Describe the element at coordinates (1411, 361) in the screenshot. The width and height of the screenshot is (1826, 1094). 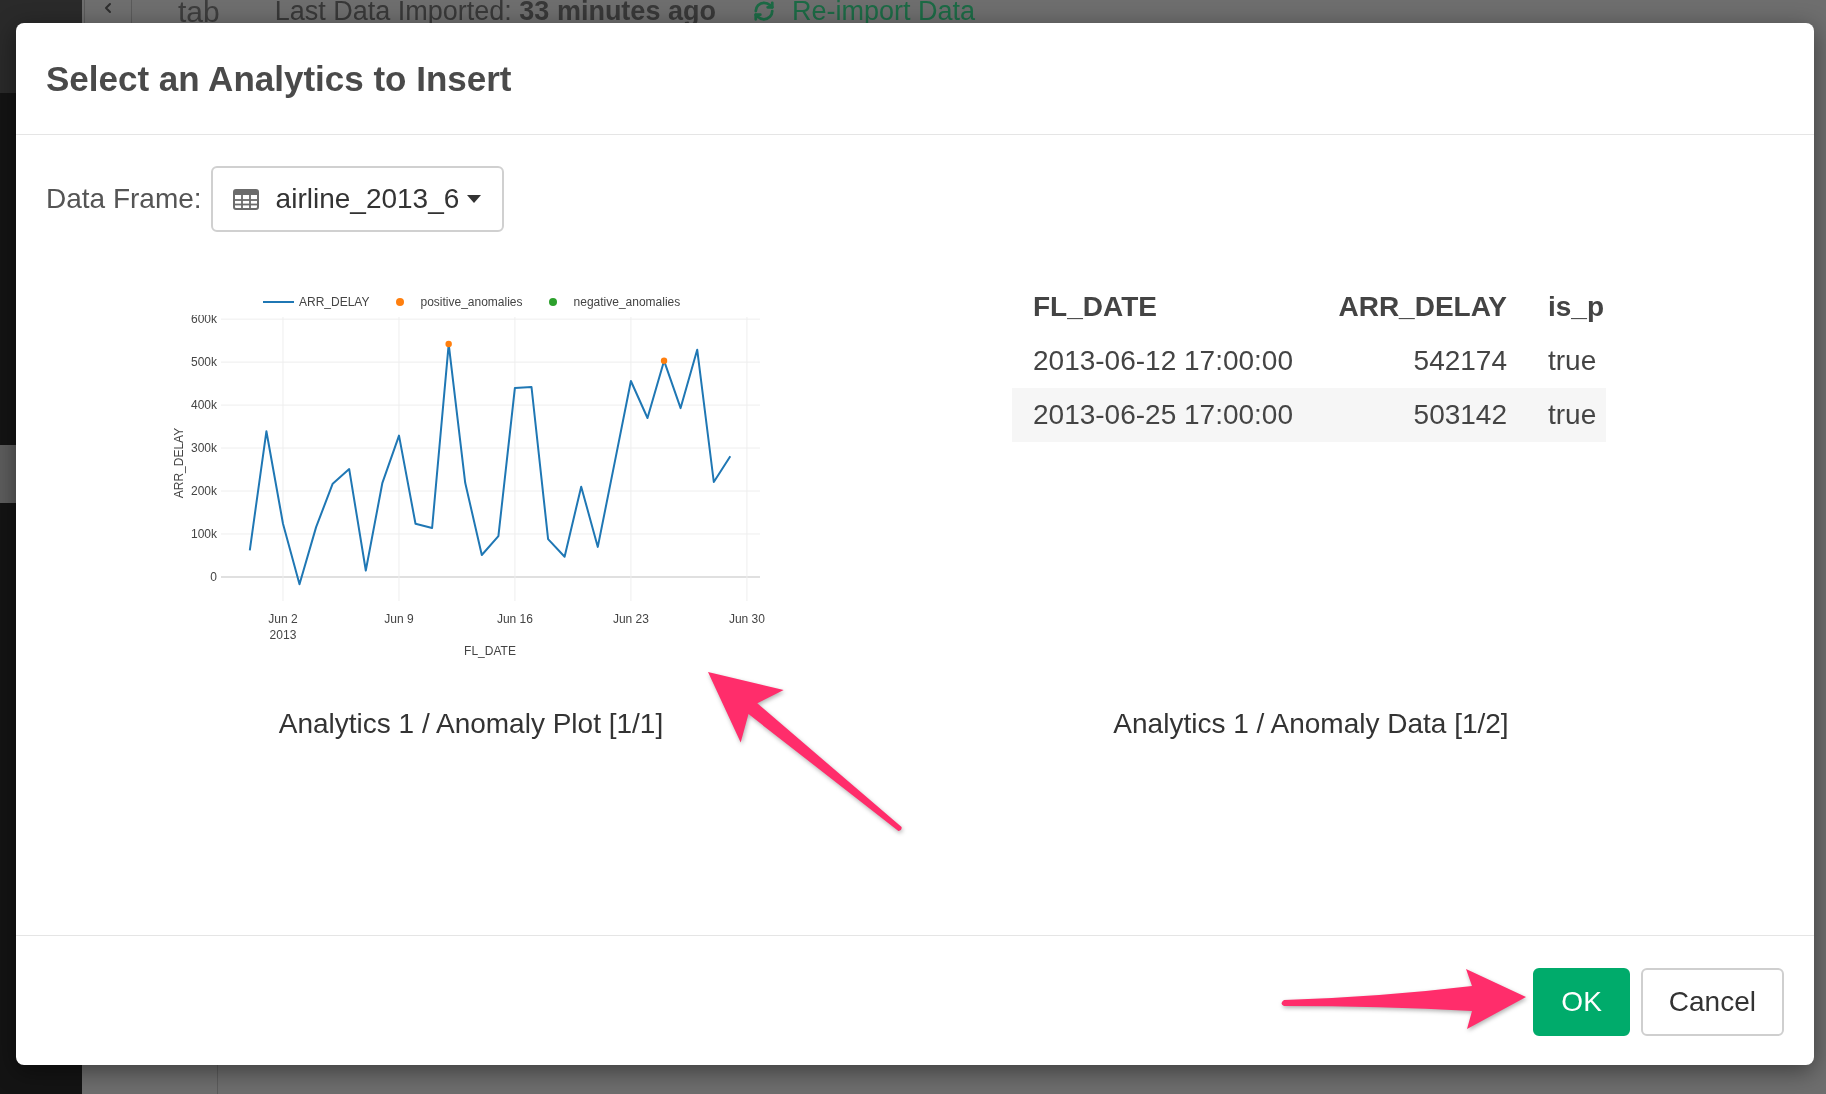
I see `table-cell: 542174` at that location.